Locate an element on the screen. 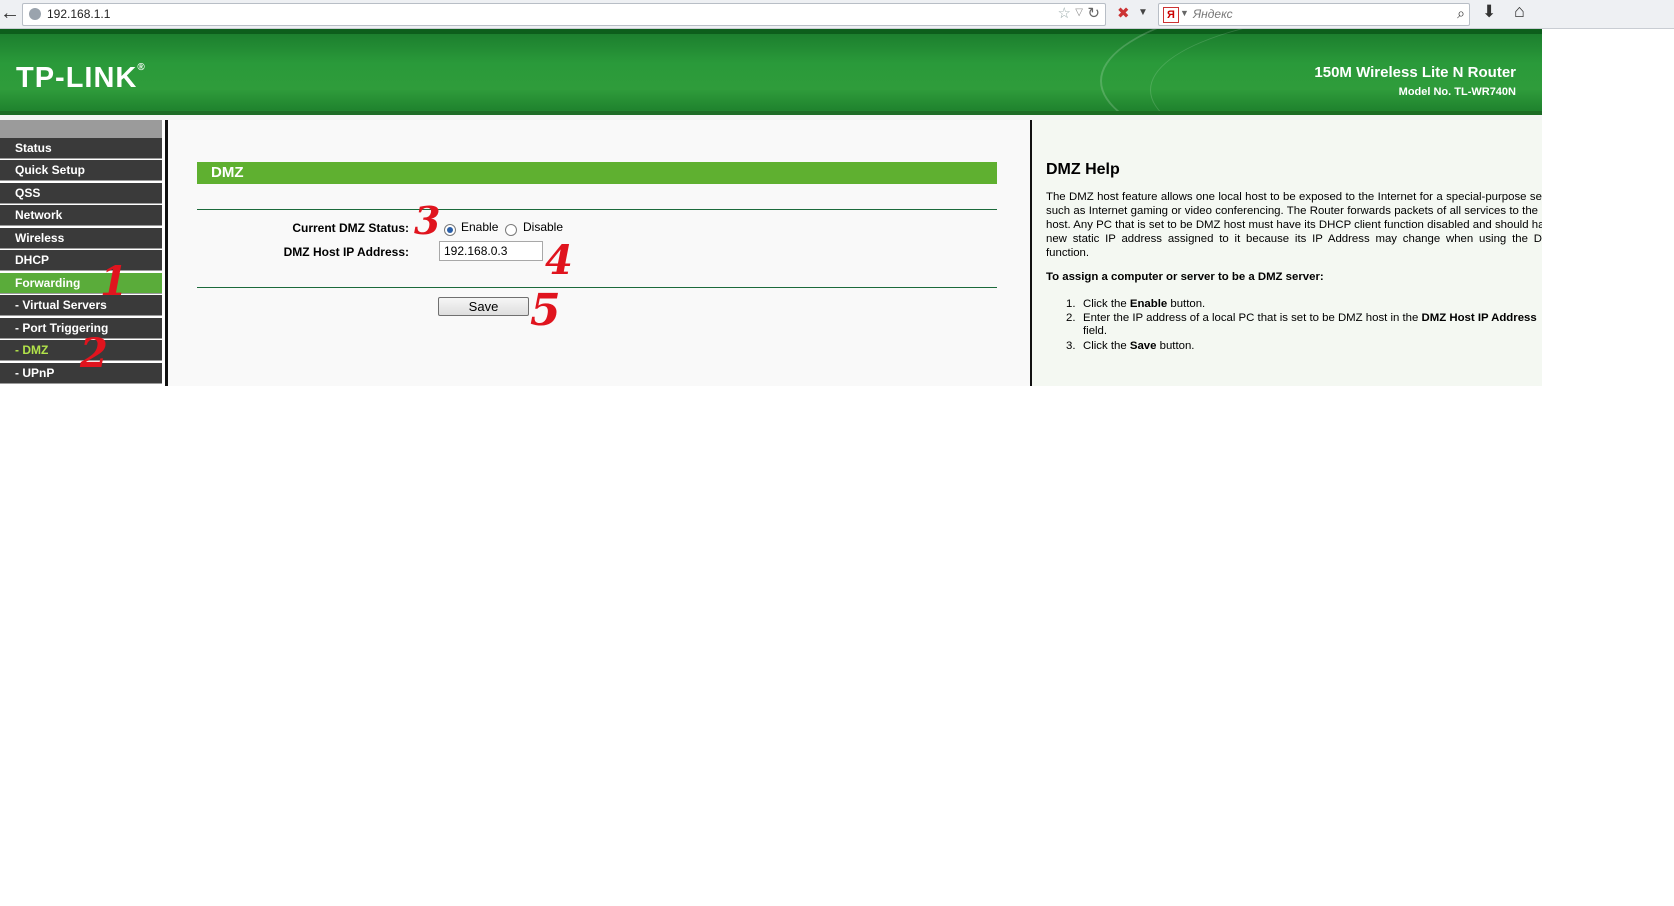  sidebar-item-dhcp: DHCP is located at coordinates (81, 260).